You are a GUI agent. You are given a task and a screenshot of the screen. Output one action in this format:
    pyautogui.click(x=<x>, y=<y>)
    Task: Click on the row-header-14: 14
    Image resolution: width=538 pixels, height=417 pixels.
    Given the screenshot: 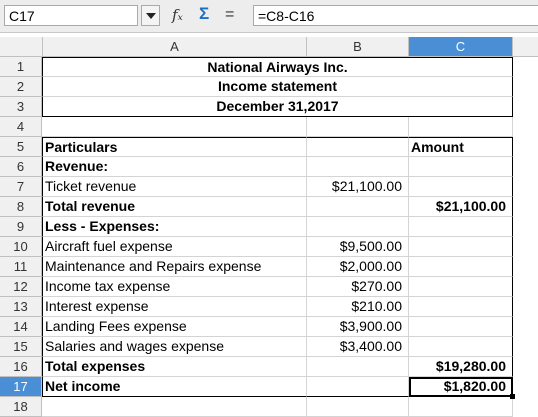 What is the action you would take?
    pyautogui.click(x=21, y=327)
    